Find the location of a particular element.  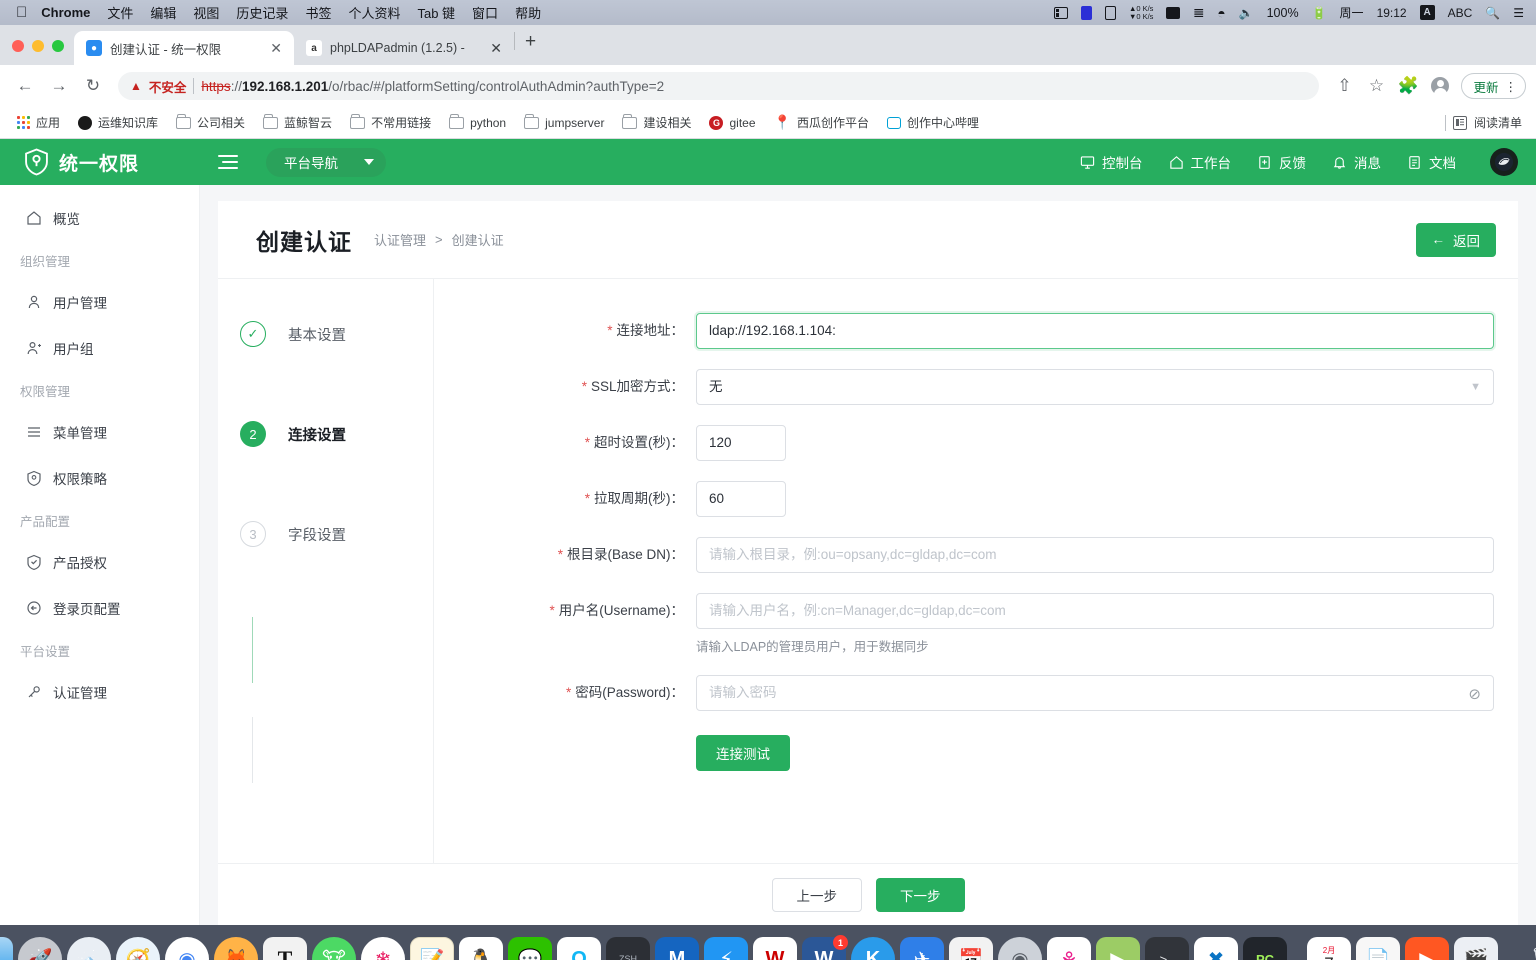

dock-item-safari: 🧭 is located at coordinates (138, 948).